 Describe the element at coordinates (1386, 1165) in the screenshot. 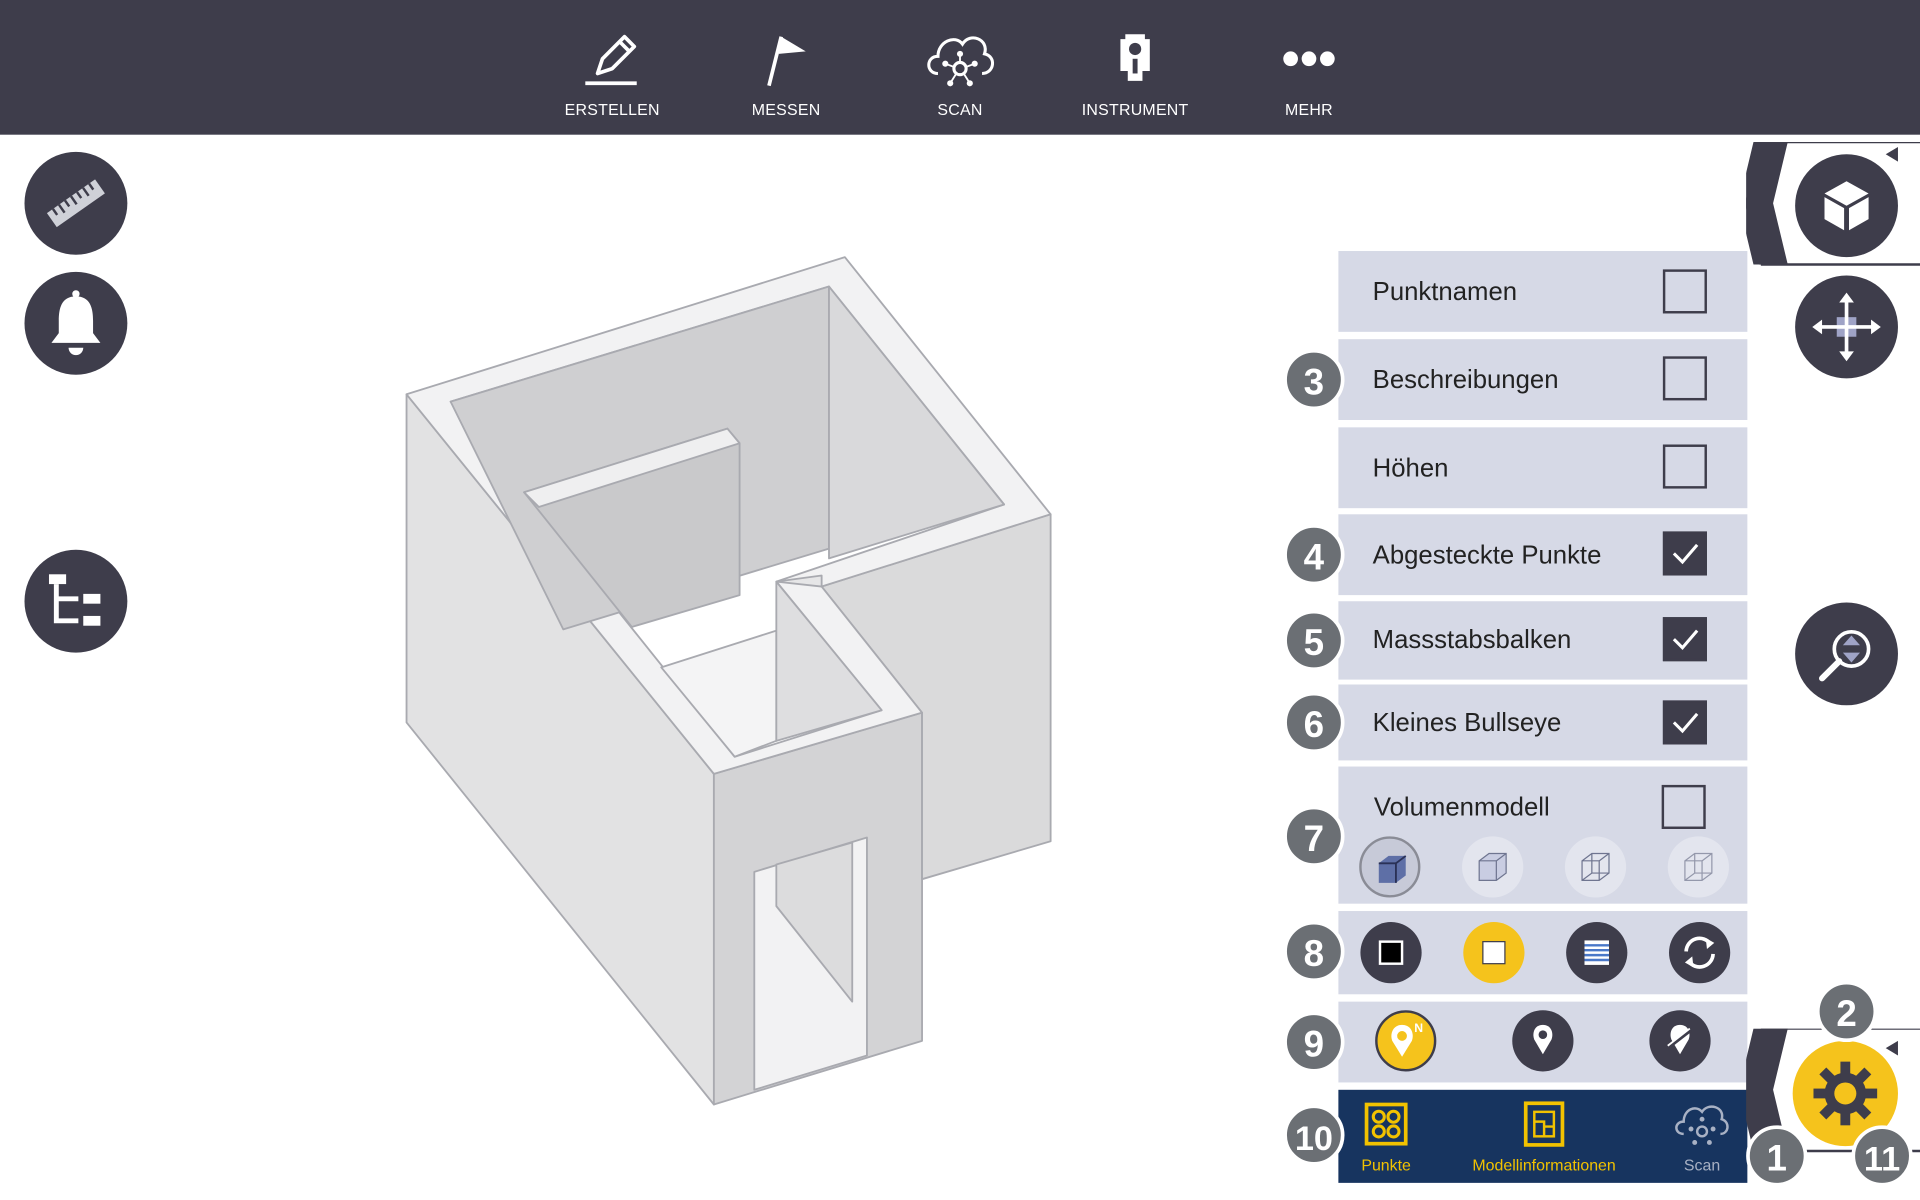

I see `tab-punkte-label: Punkte` at that location.